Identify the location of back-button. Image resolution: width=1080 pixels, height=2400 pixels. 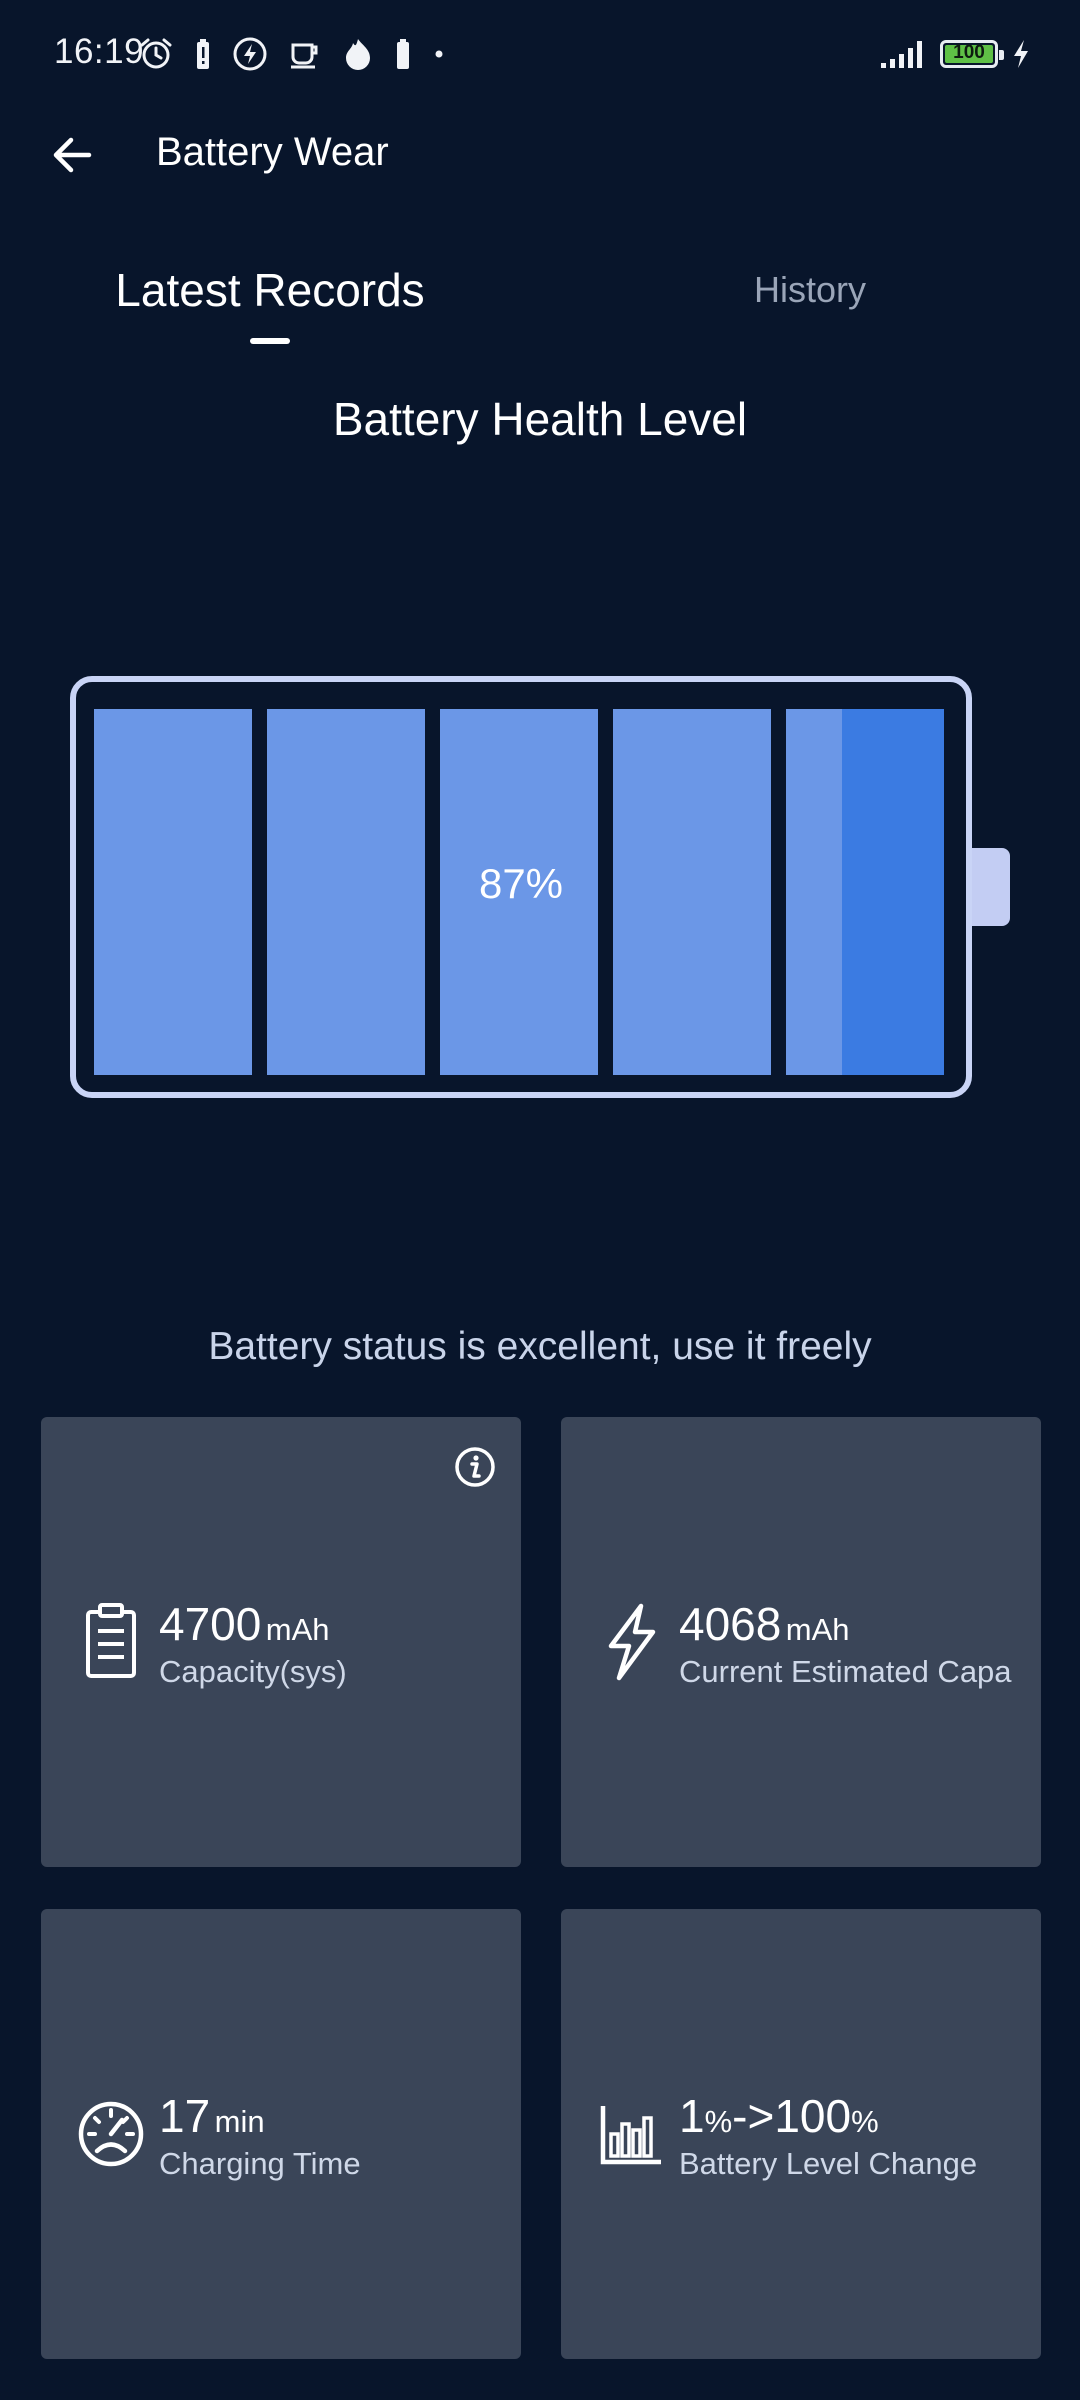
(73, 155).